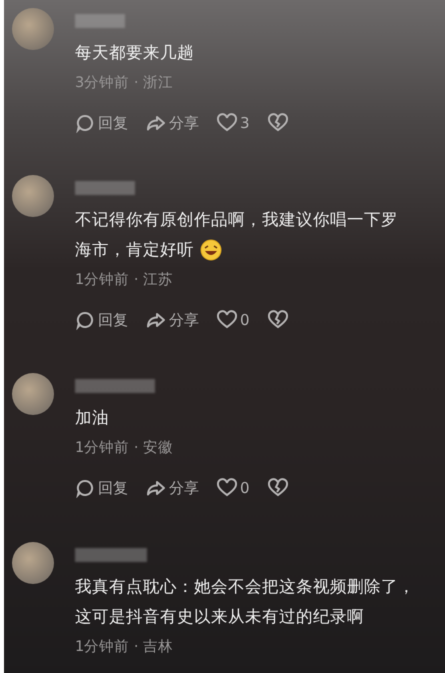 This screenshot has height=673, width=445. I want to click on comment-text: 这可是抖音有史以来从未有过的纪录啊, so click(219, 617).